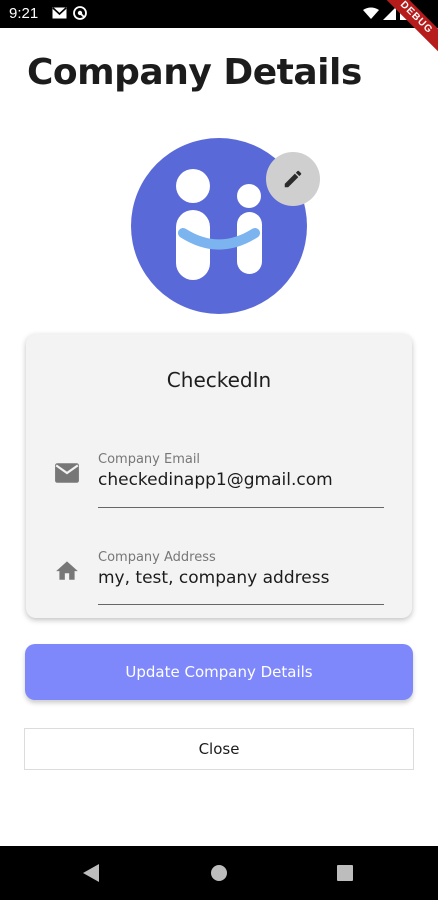  What do you see at coordinates (219, 672) in the screenshot?
I see `update-company-button: Update Company Details` at bounding box center [219, 672].